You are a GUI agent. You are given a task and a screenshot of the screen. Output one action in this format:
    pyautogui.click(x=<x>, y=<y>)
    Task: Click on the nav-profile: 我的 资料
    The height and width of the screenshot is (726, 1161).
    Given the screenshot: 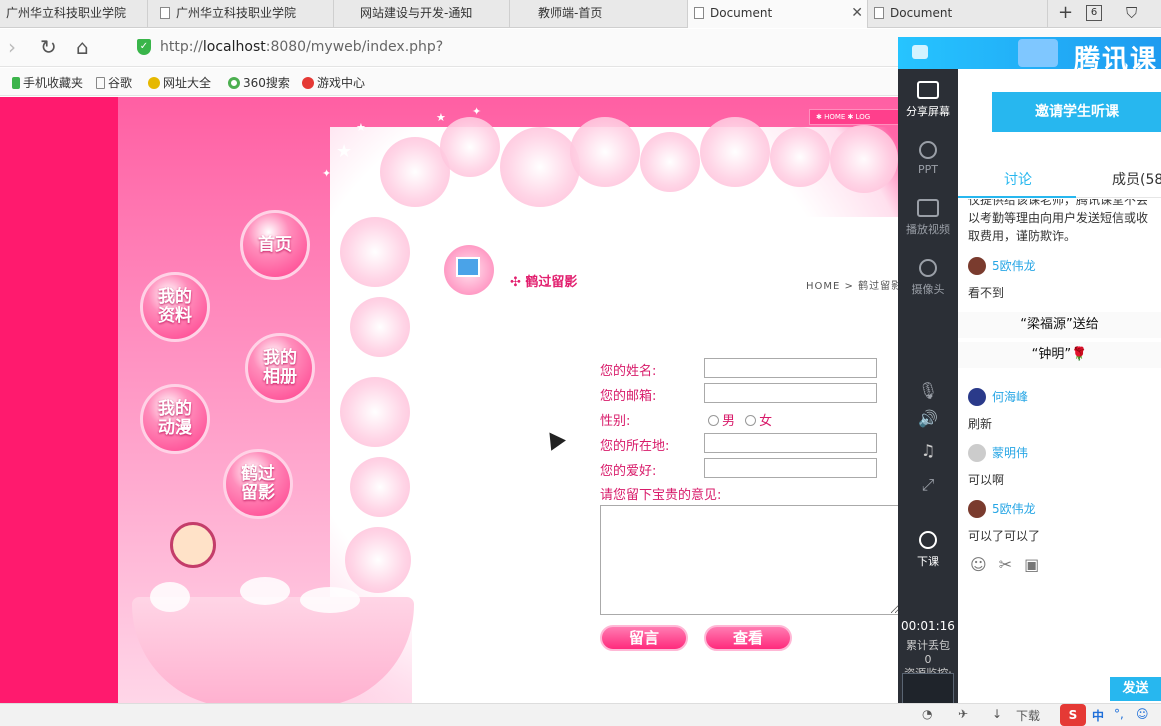 What is the action you would take?
    pyautogui.click(x=175, y=307)
    